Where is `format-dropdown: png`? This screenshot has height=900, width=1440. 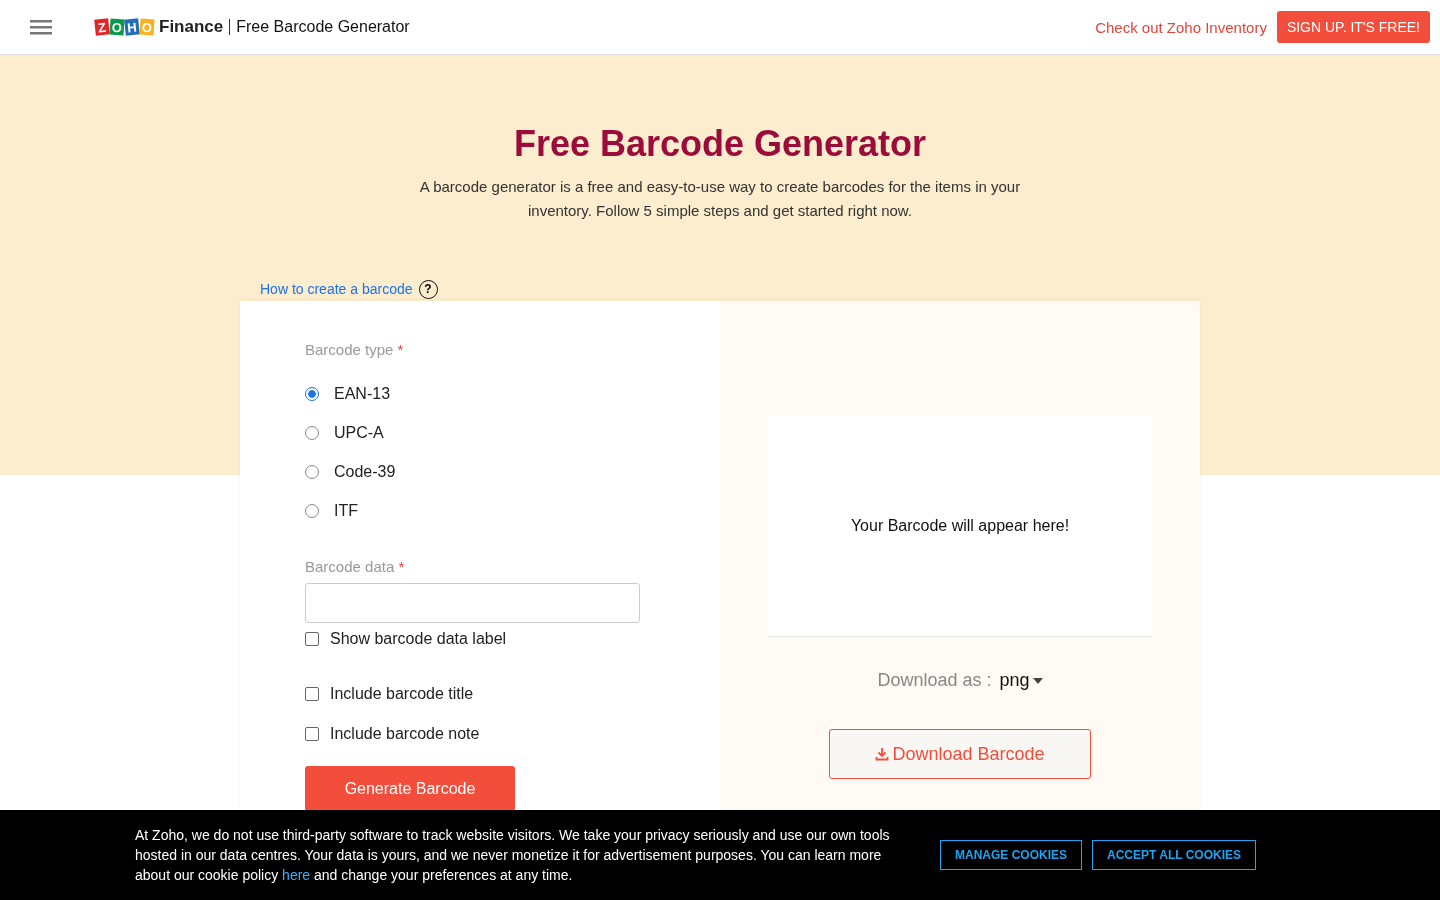
format-dropdown: png is located at coordinates (1021, 680).